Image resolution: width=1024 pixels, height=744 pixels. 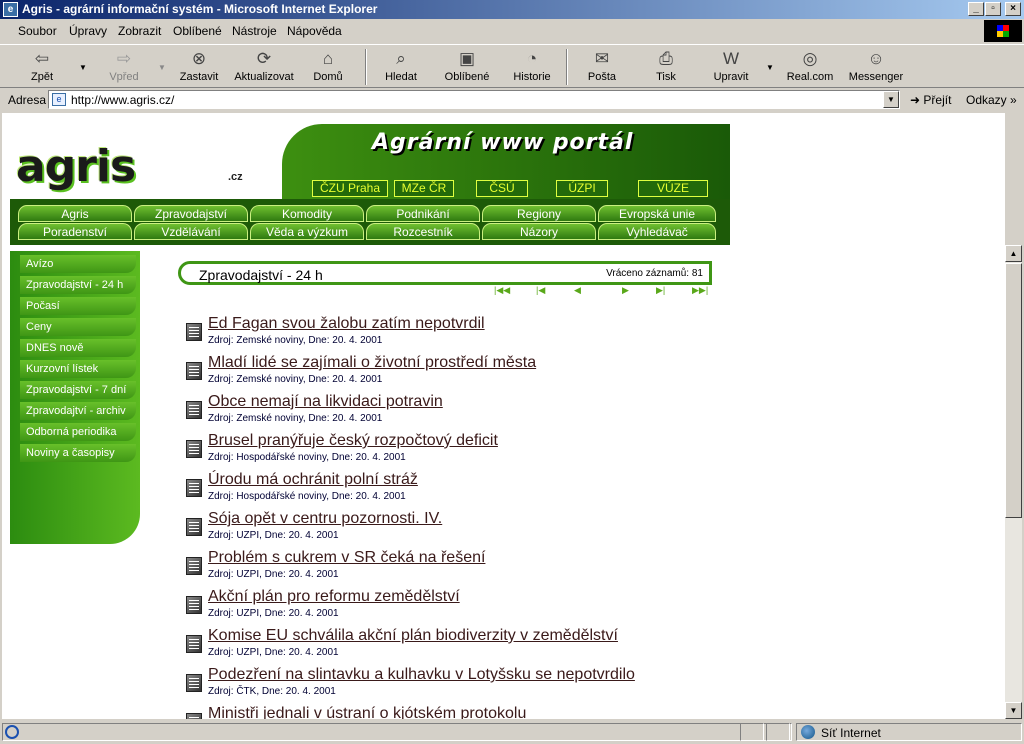 What do you see at coordinates (602, 67) in the screenshot?
I see `mail-button: ✉ Pošta` at bounding box center [602, 67].